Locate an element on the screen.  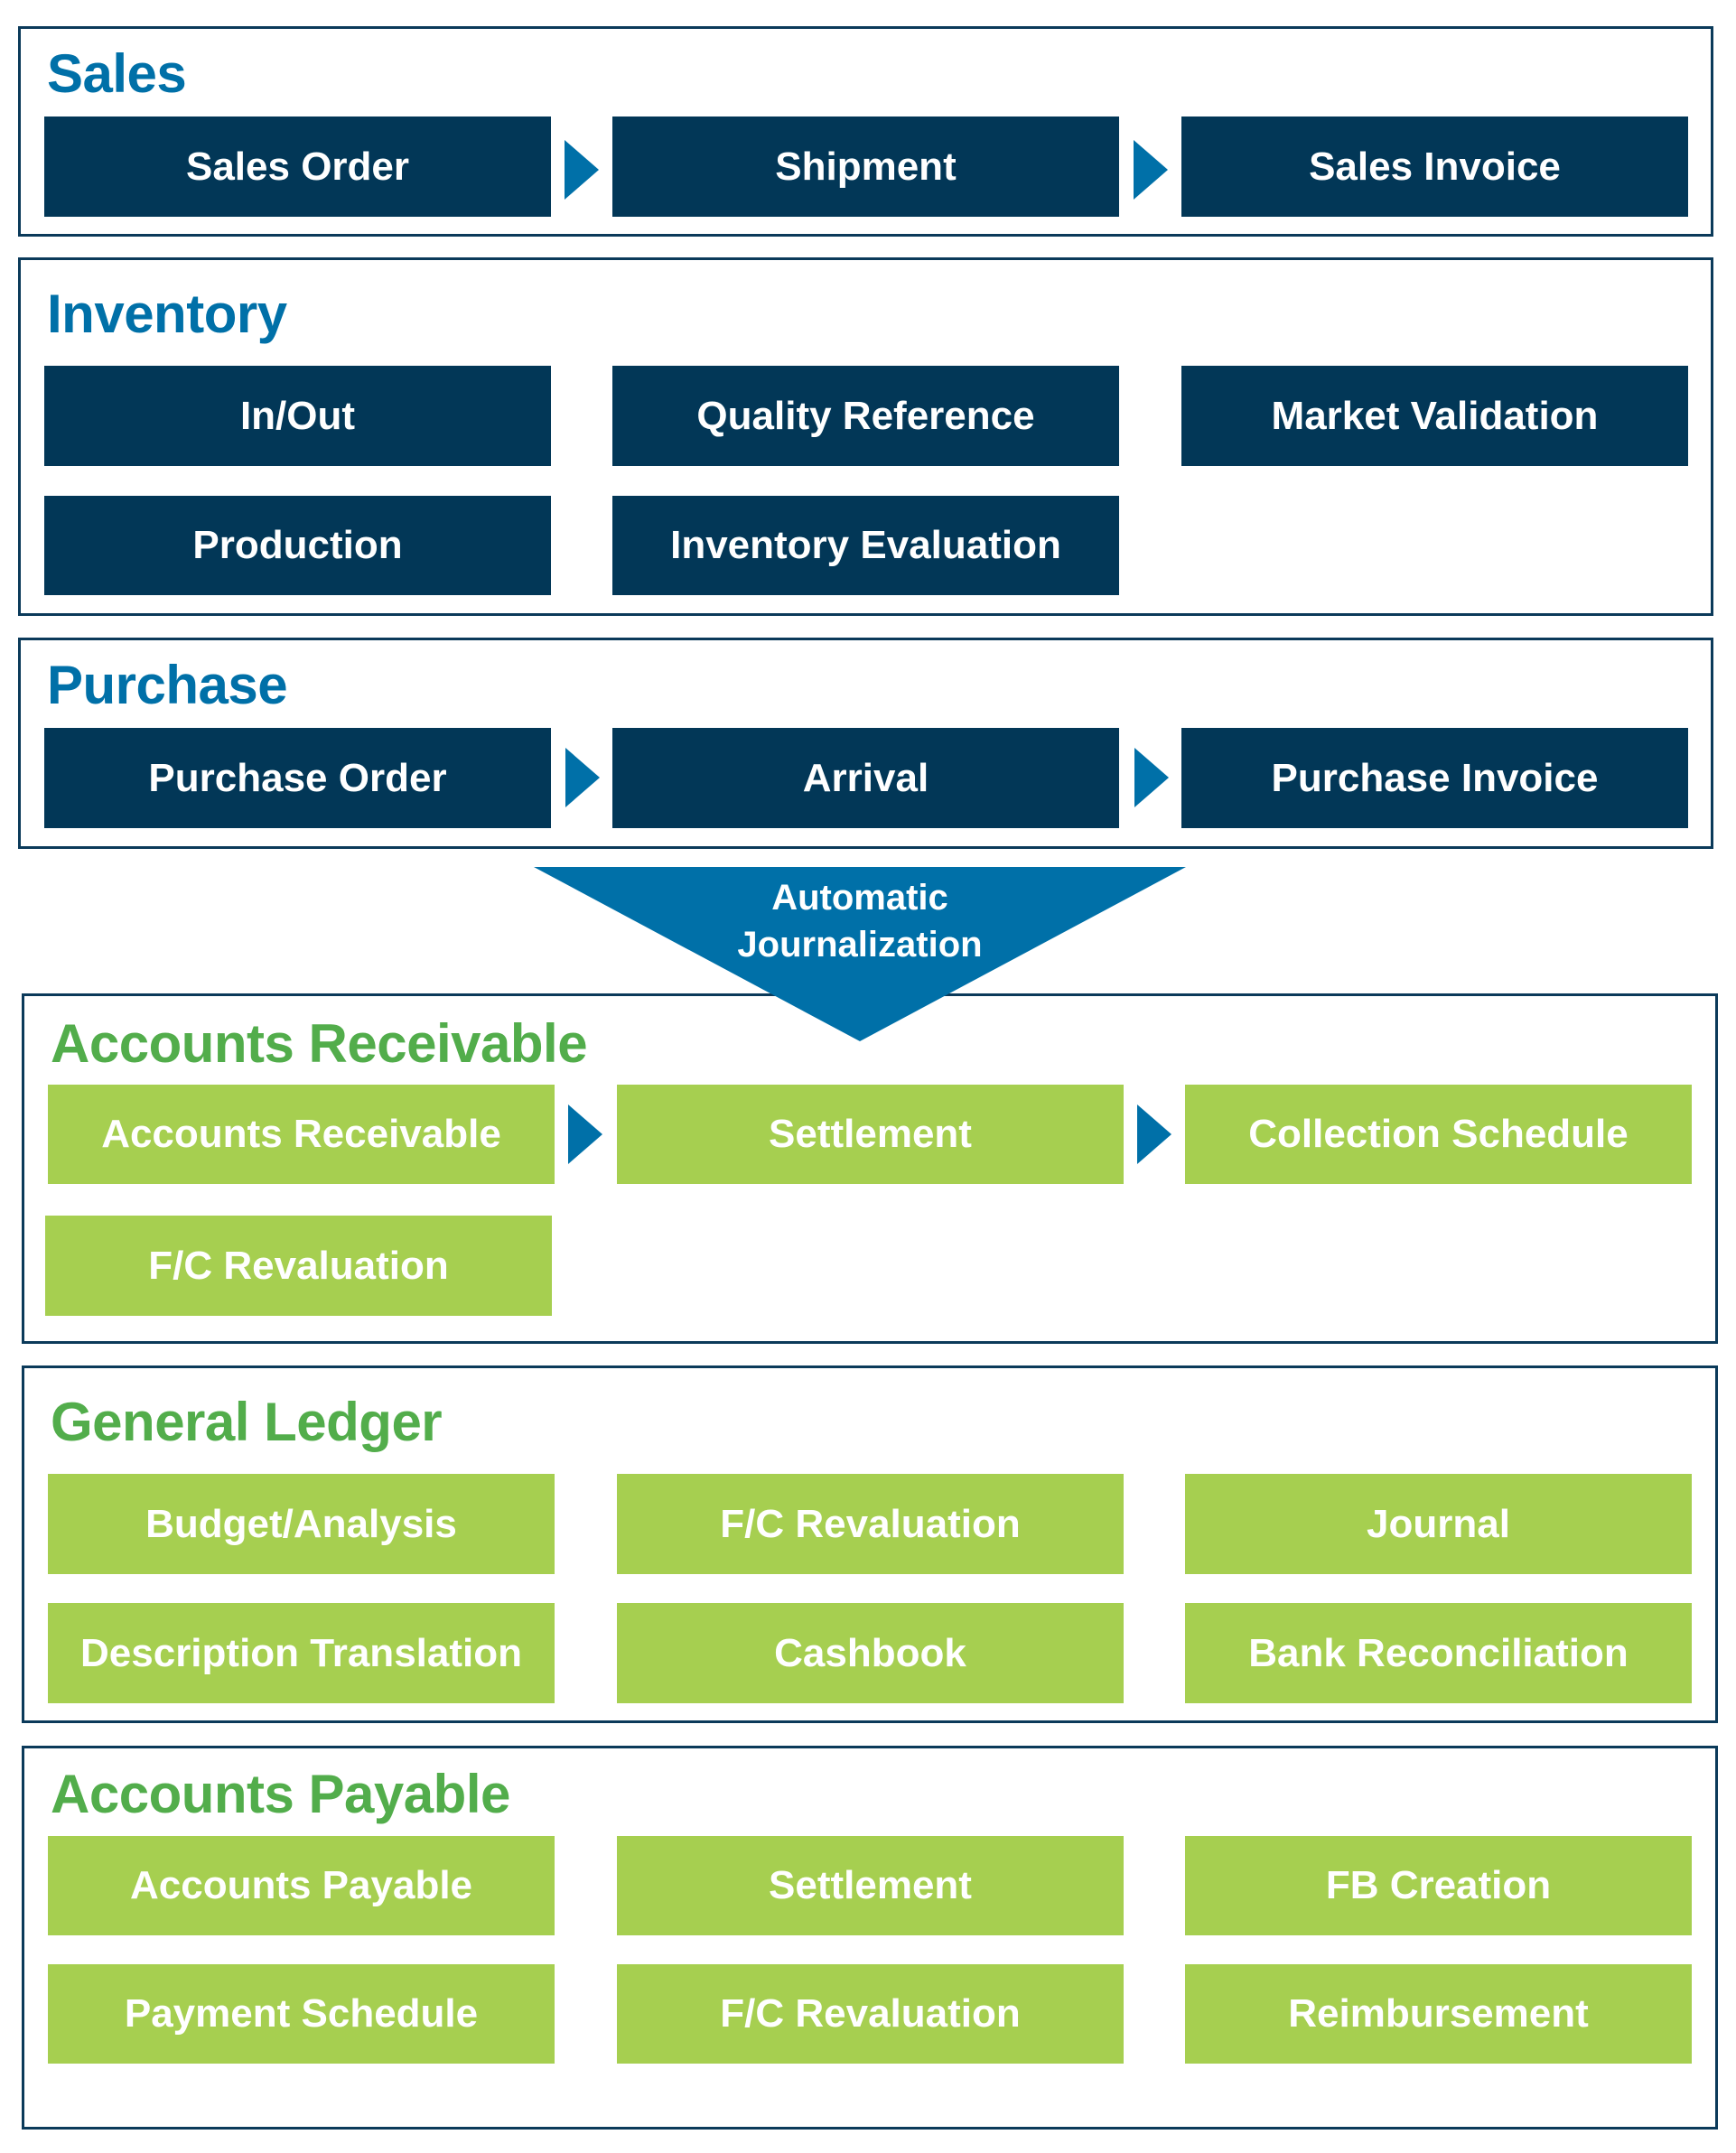
quality-reference-box: Quality Reference is located at coordinates (865, 416).